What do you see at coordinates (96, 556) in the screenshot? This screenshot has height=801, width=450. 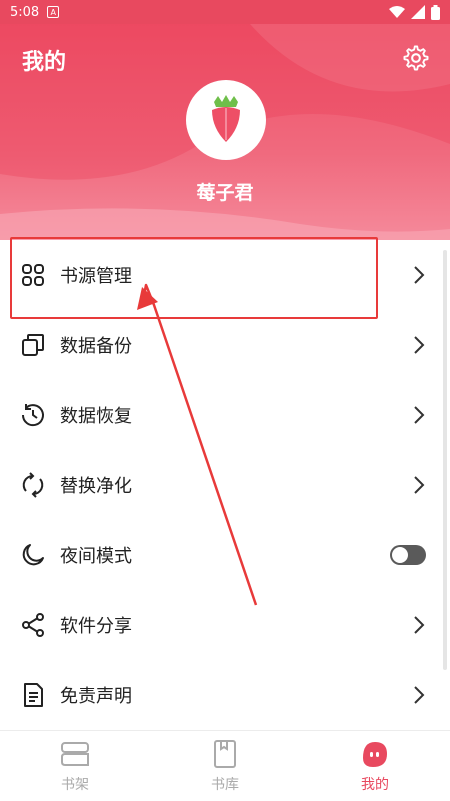 I see `menu-item-label: 夜间模式` at bounding box center [96, 556].